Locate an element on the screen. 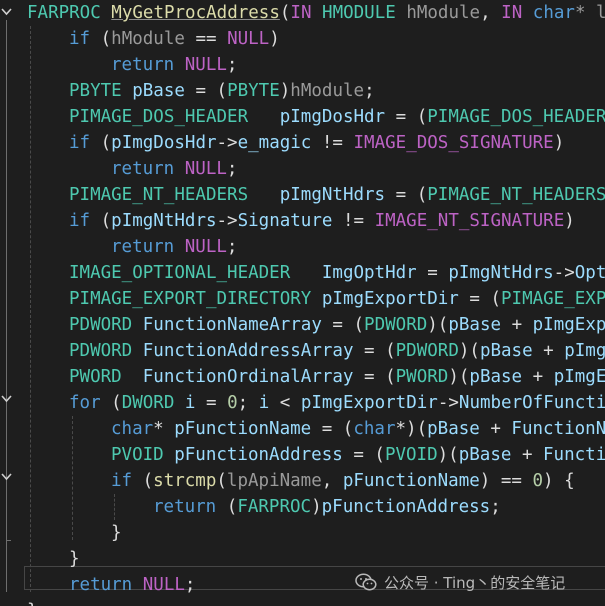 The width and height of the screenshot is (605, 606). code-token: FunctionOrdinalArray is located at coordinates (243, 377).